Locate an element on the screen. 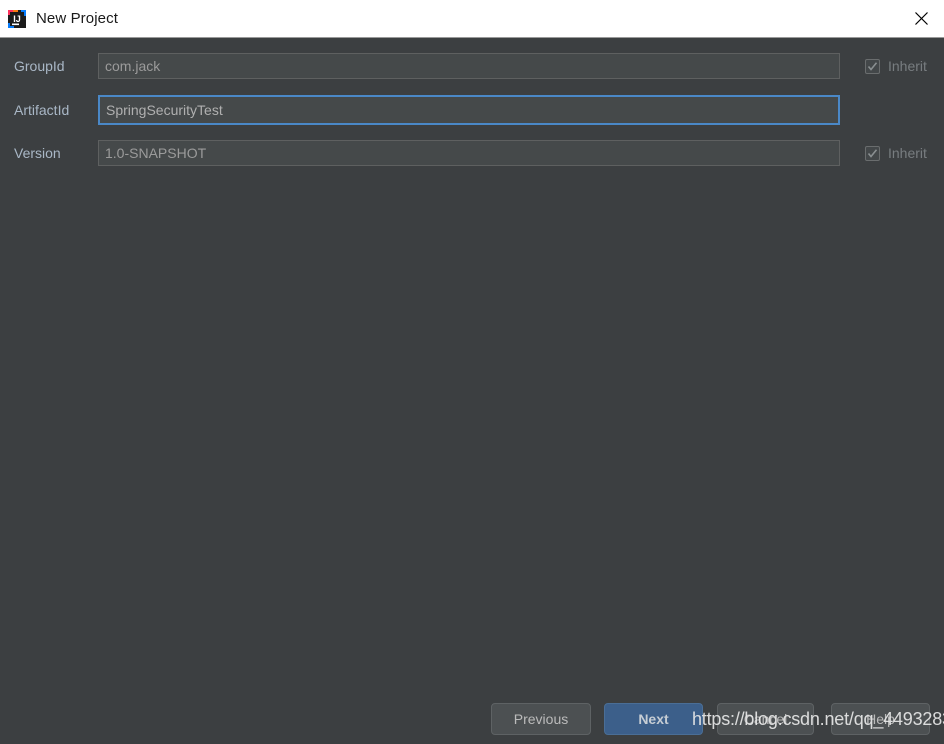 Image resolution: width=944 pixels, height=744 pixels. version-label: Version is located at coordinates (37, 153).